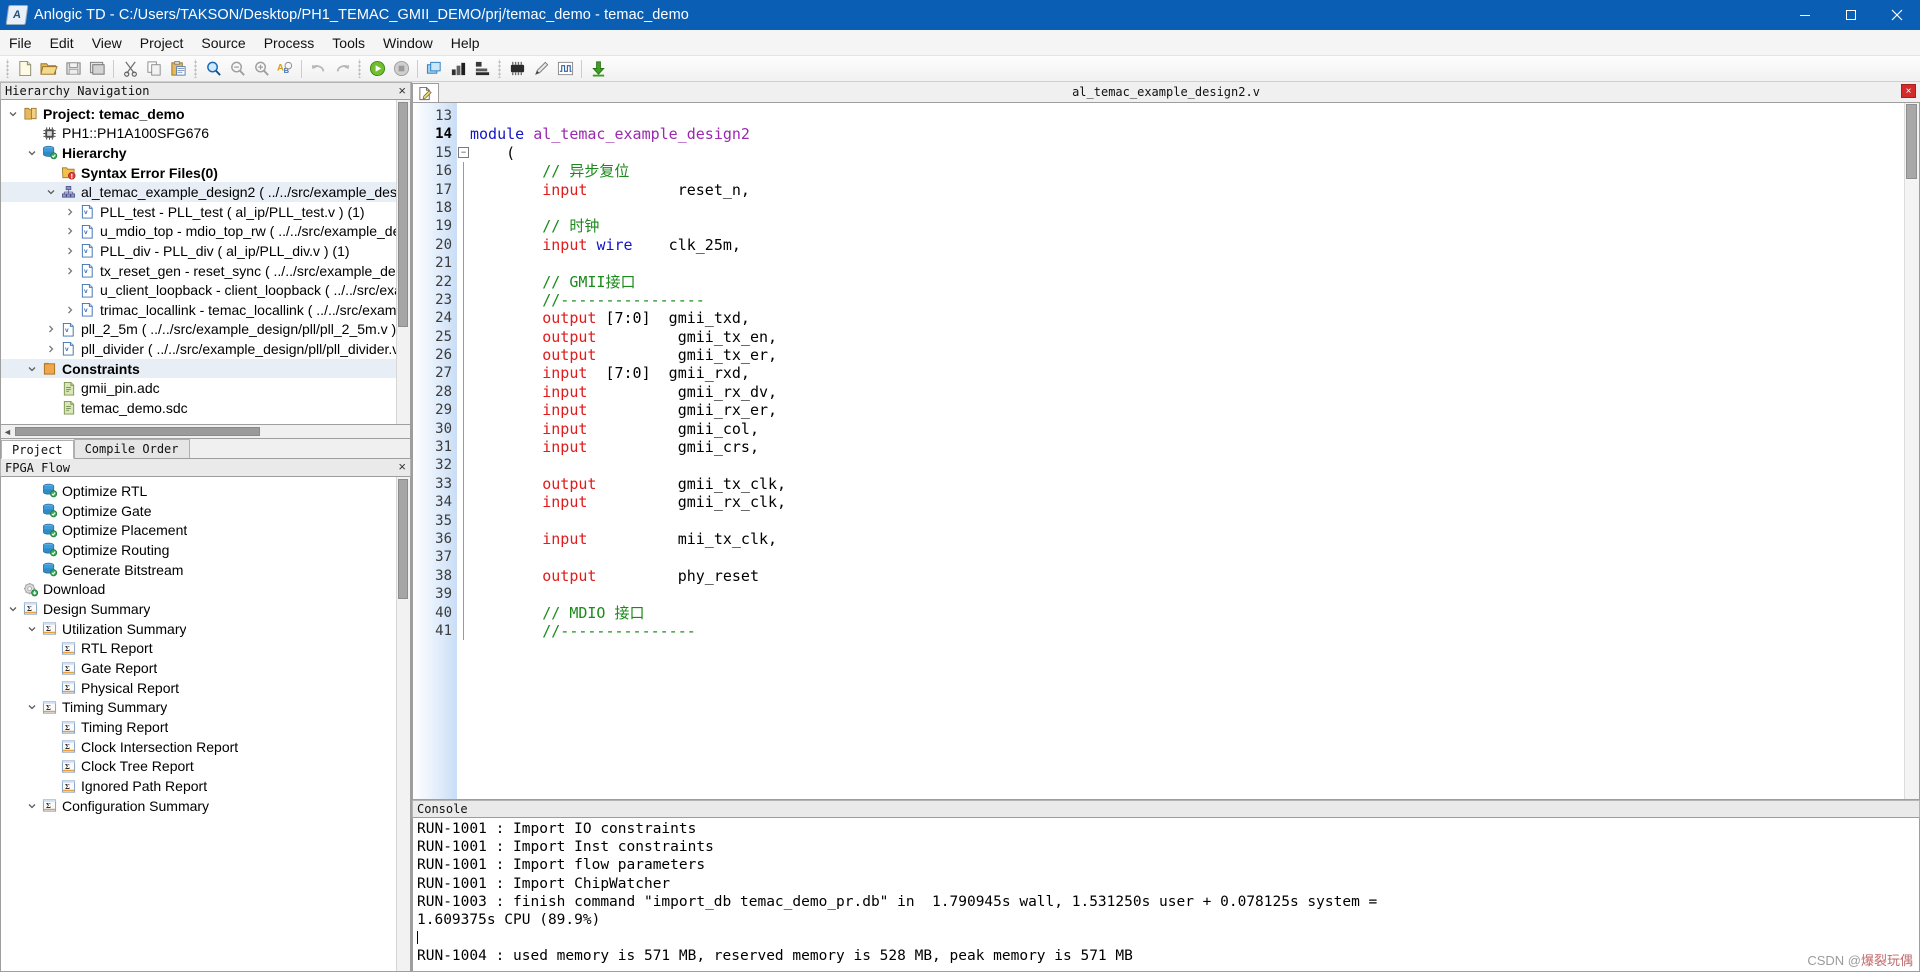  Describe the element at coordinates (1897, 15) in the screenshot. I see `close-icon` at that location.